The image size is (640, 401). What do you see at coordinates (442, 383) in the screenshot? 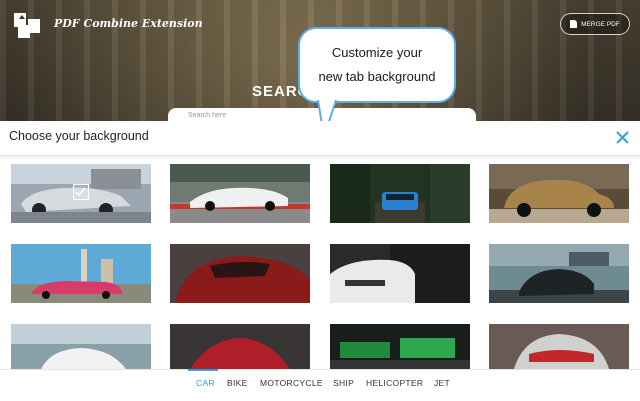
I see `tab-jet: JET` at bounding box center [442, 383].